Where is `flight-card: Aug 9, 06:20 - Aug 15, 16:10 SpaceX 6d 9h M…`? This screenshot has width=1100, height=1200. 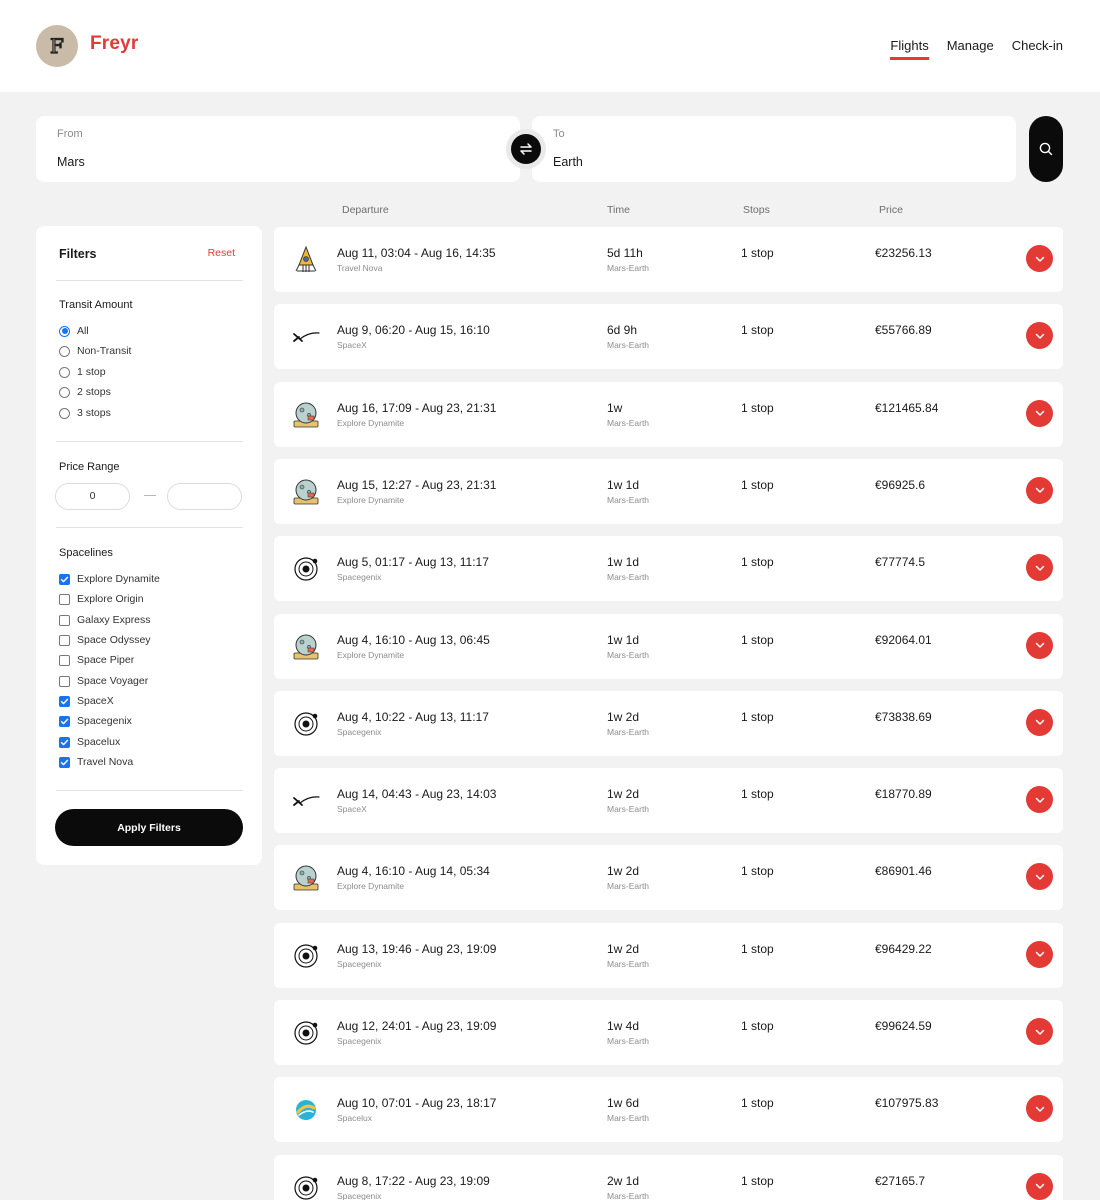 flight-card: Aug 9, 06:20 - Aug 15, 16:10 SpaceX 6d 9h M… is located at coordinates (668, 337).